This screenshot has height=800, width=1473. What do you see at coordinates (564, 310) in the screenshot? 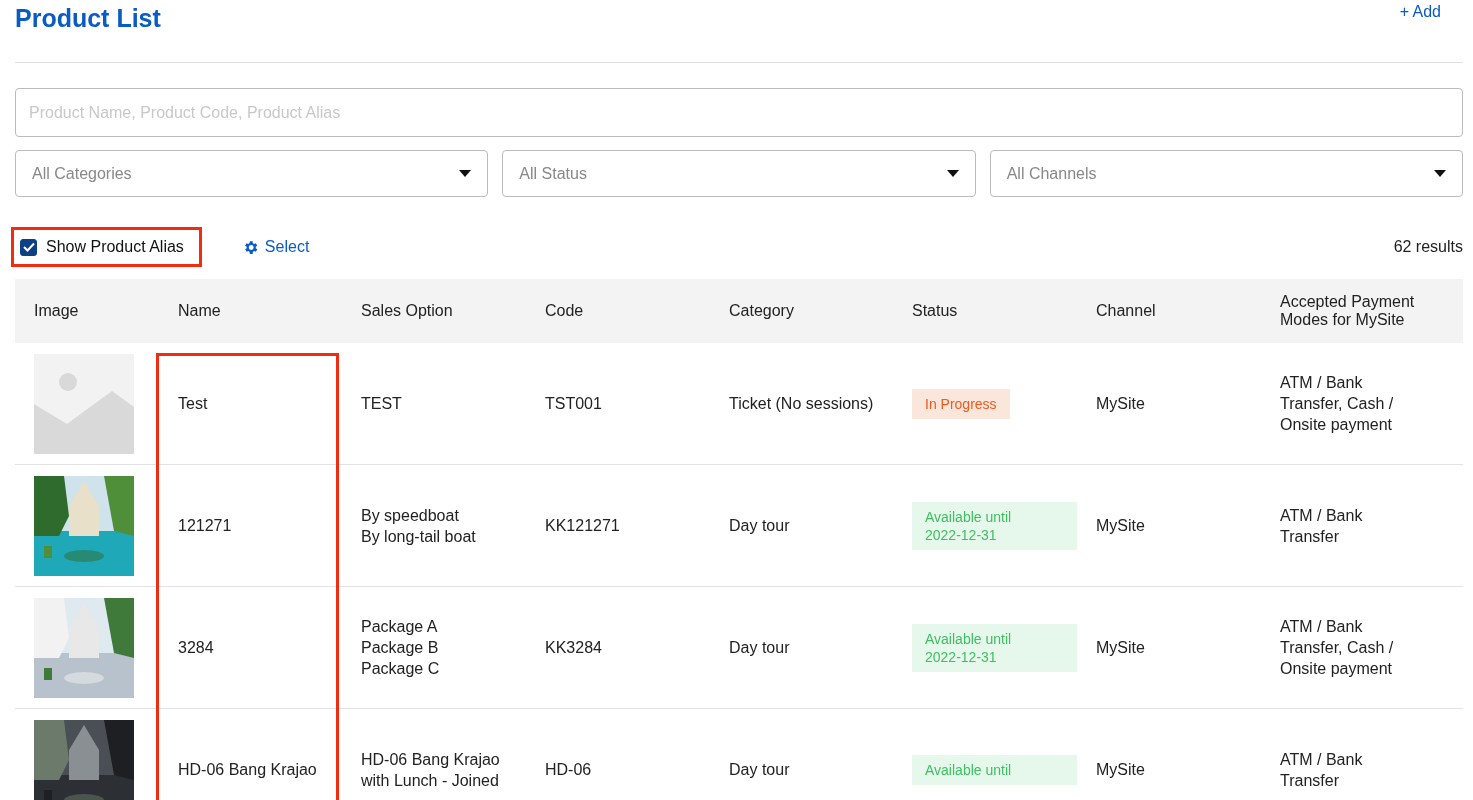
I see `column-header: Code` at bounding box center [564, 310].